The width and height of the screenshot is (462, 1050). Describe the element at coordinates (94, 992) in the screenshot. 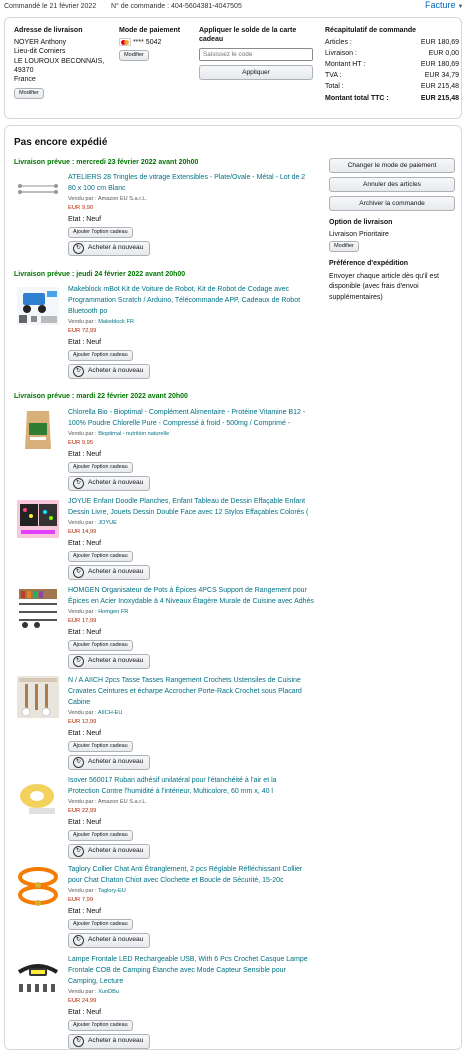

I see `sold-by: Vendu par : XunDBu` at that location.